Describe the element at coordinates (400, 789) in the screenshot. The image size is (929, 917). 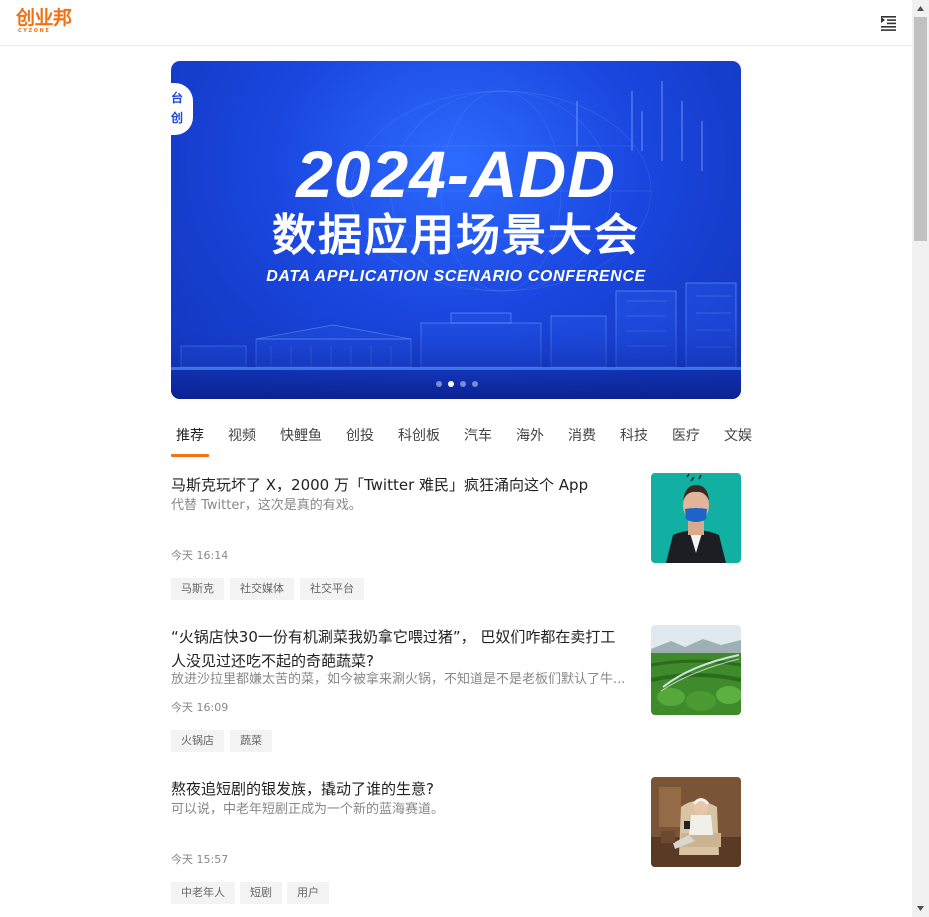
I see `article-title: 熬夜追短剧的银发族，撬动了谁的生意?` at that location.